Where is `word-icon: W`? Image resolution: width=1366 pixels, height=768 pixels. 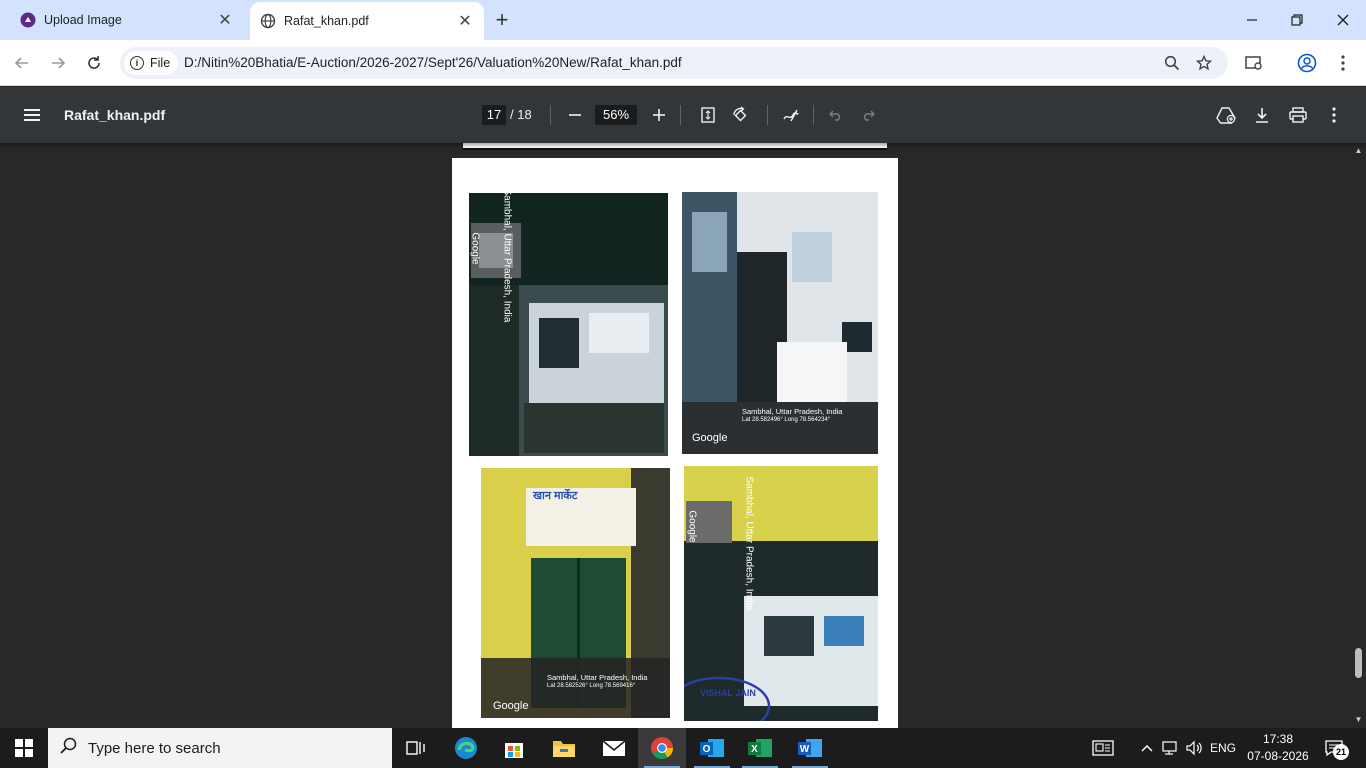
word-icon: W is located at coordinates (810, 748).